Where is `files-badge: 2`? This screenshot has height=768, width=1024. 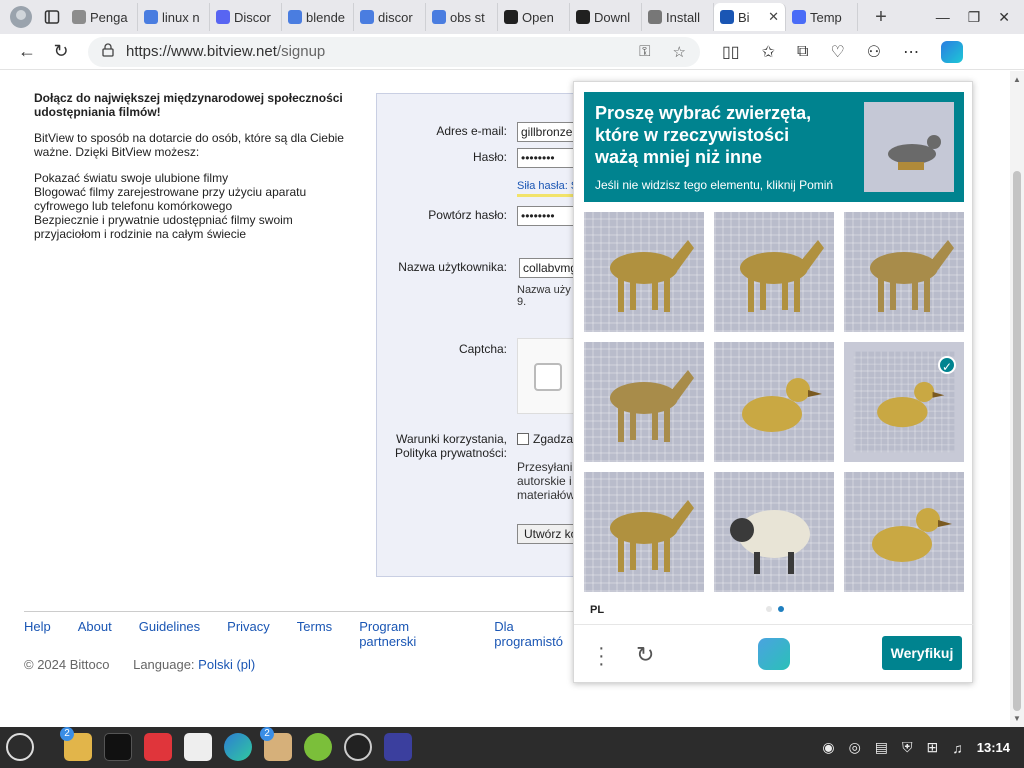
files-badge: 2 is located at coordinates (67, 734).